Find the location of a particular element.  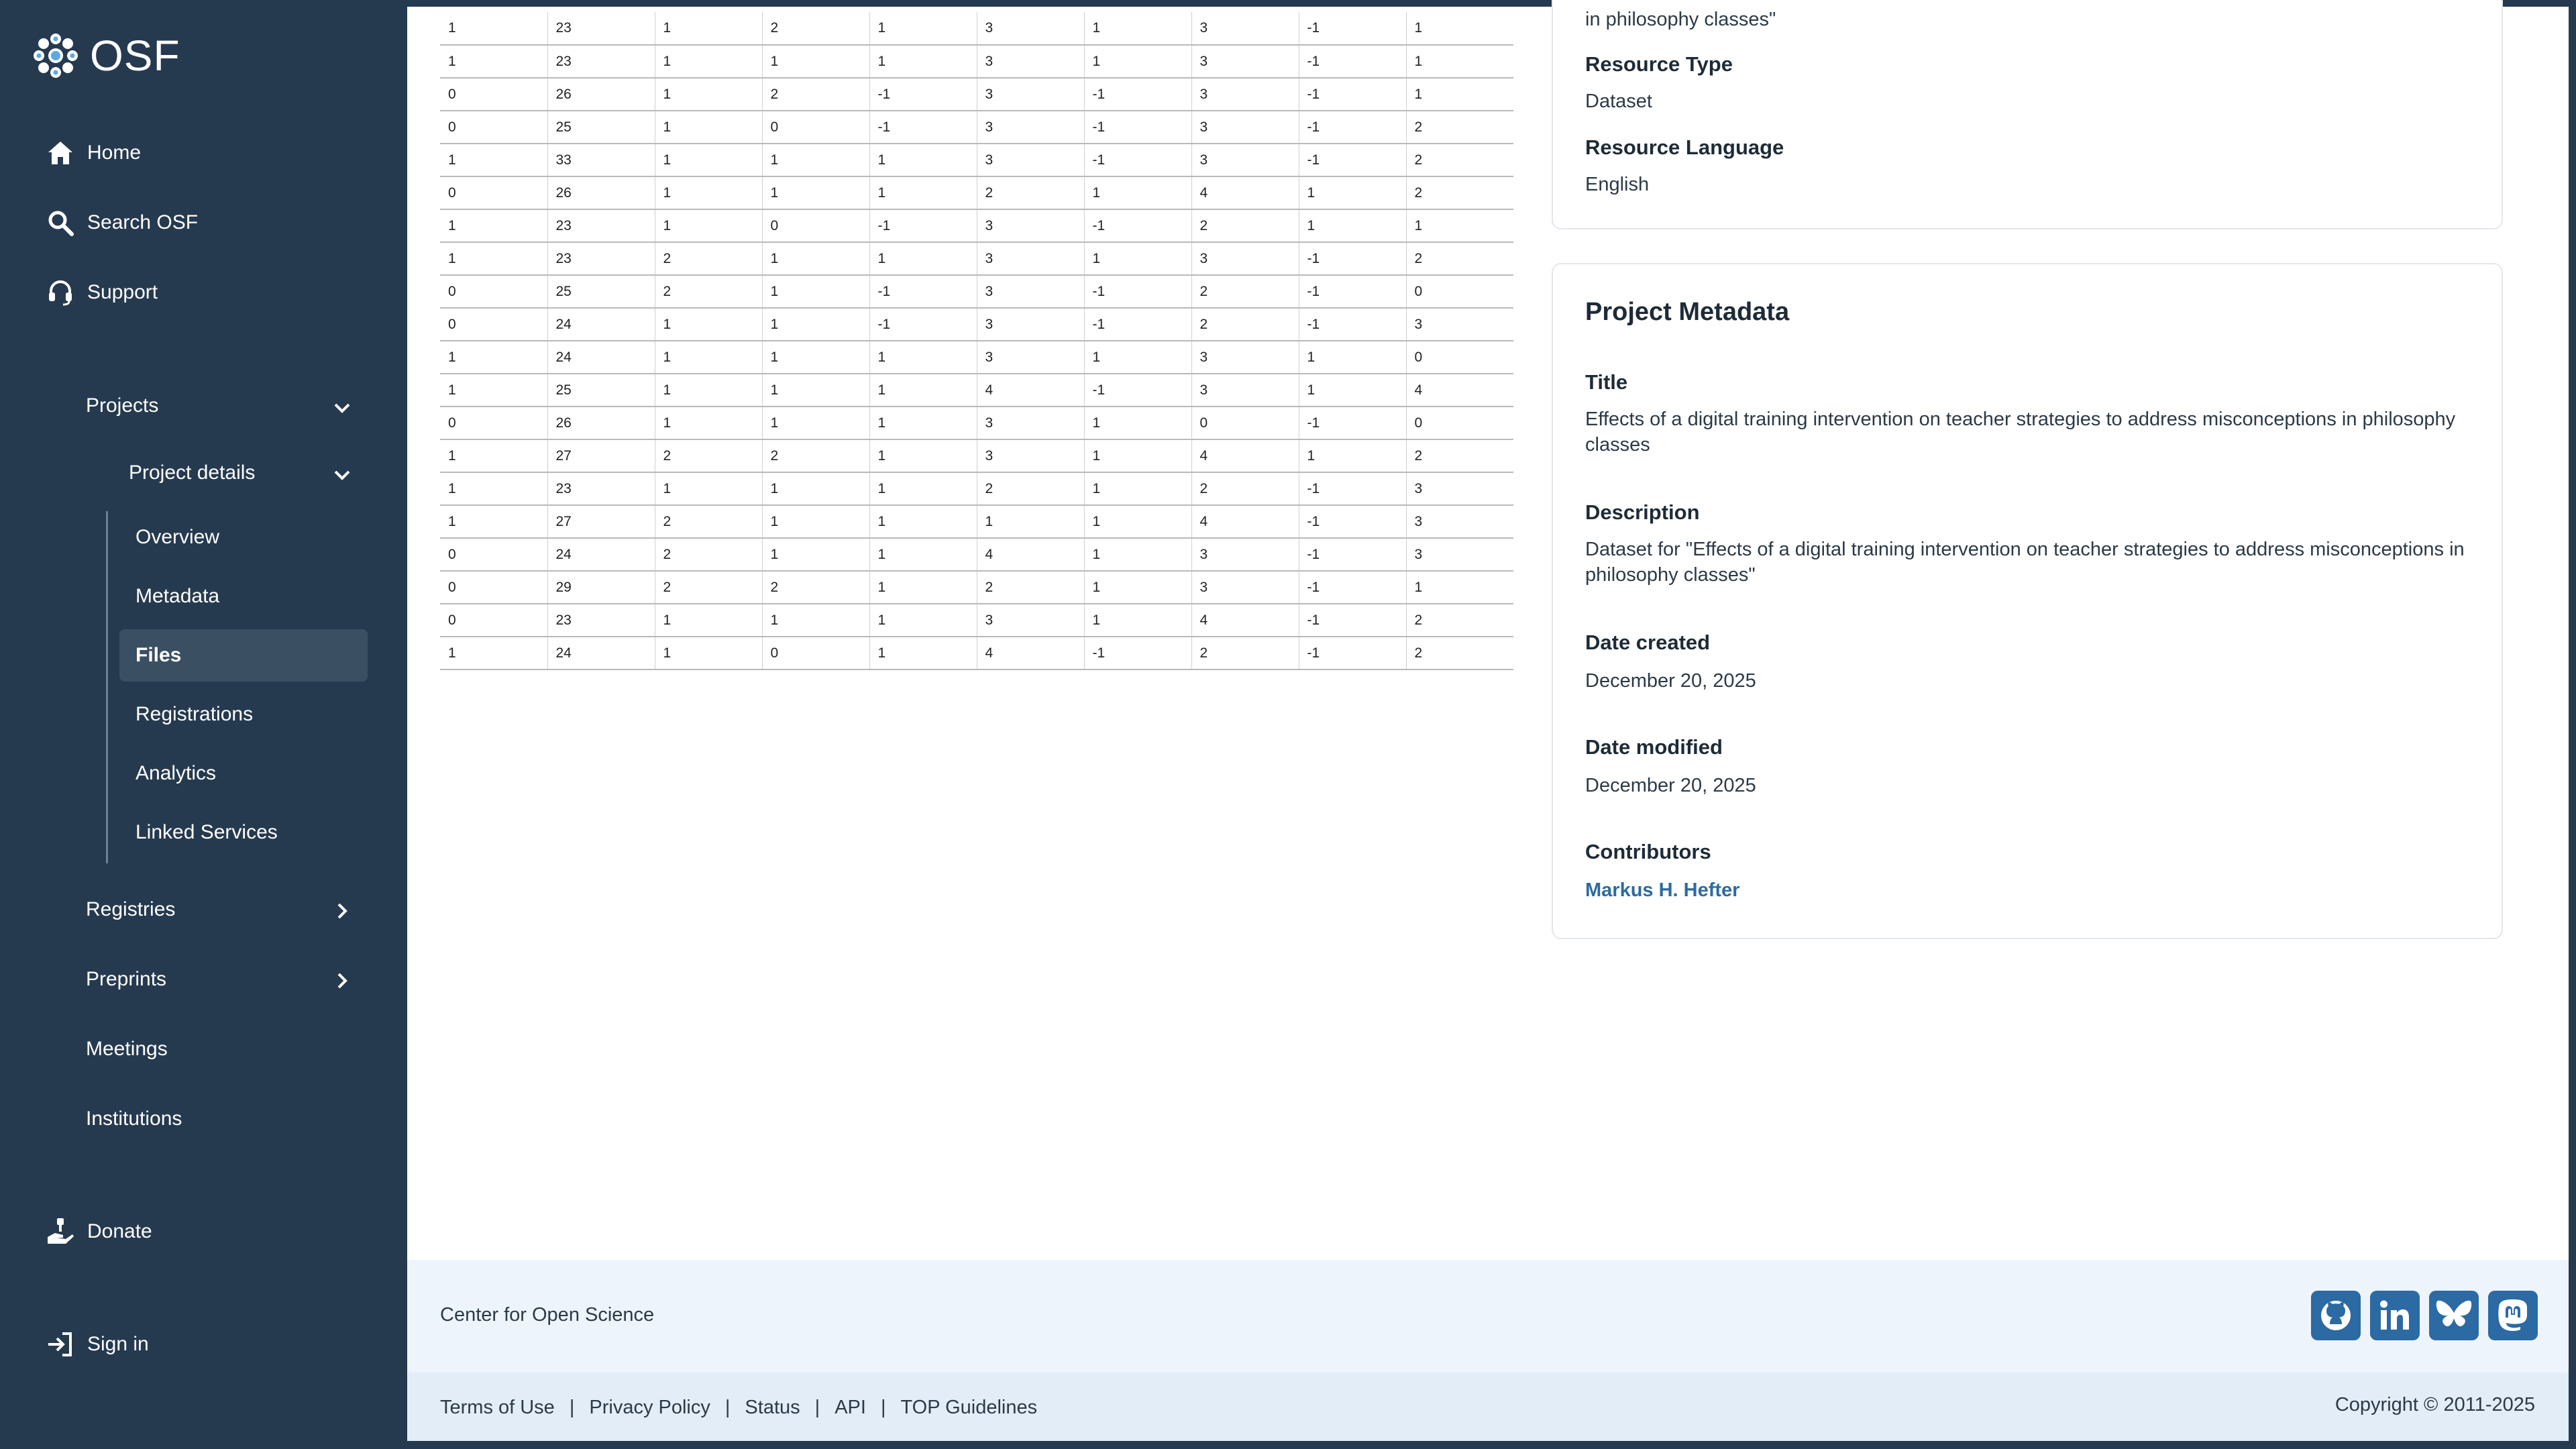

osf-logo: OSF is located at coordinates (105, 55).